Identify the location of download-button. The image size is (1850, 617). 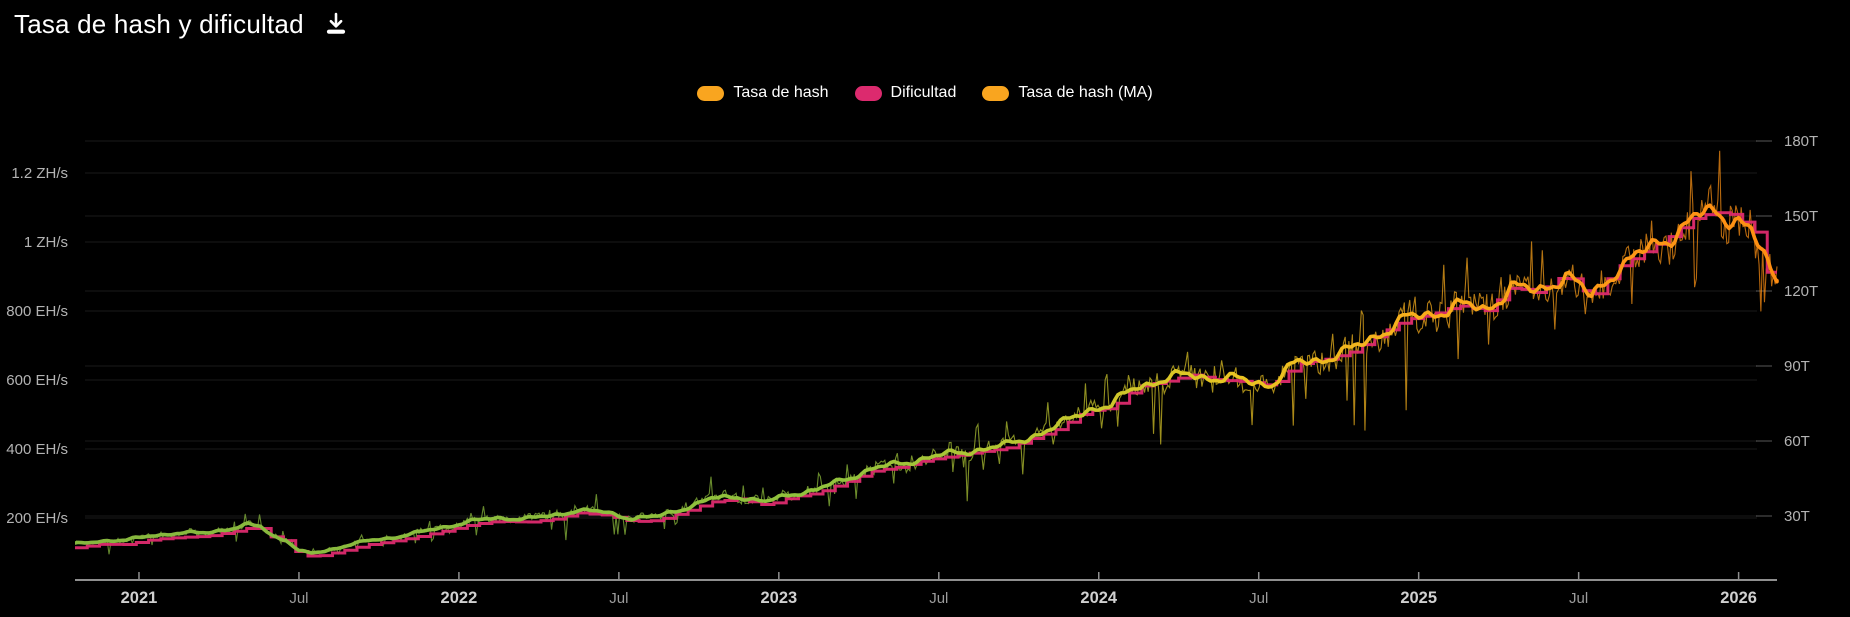
(336, 24).